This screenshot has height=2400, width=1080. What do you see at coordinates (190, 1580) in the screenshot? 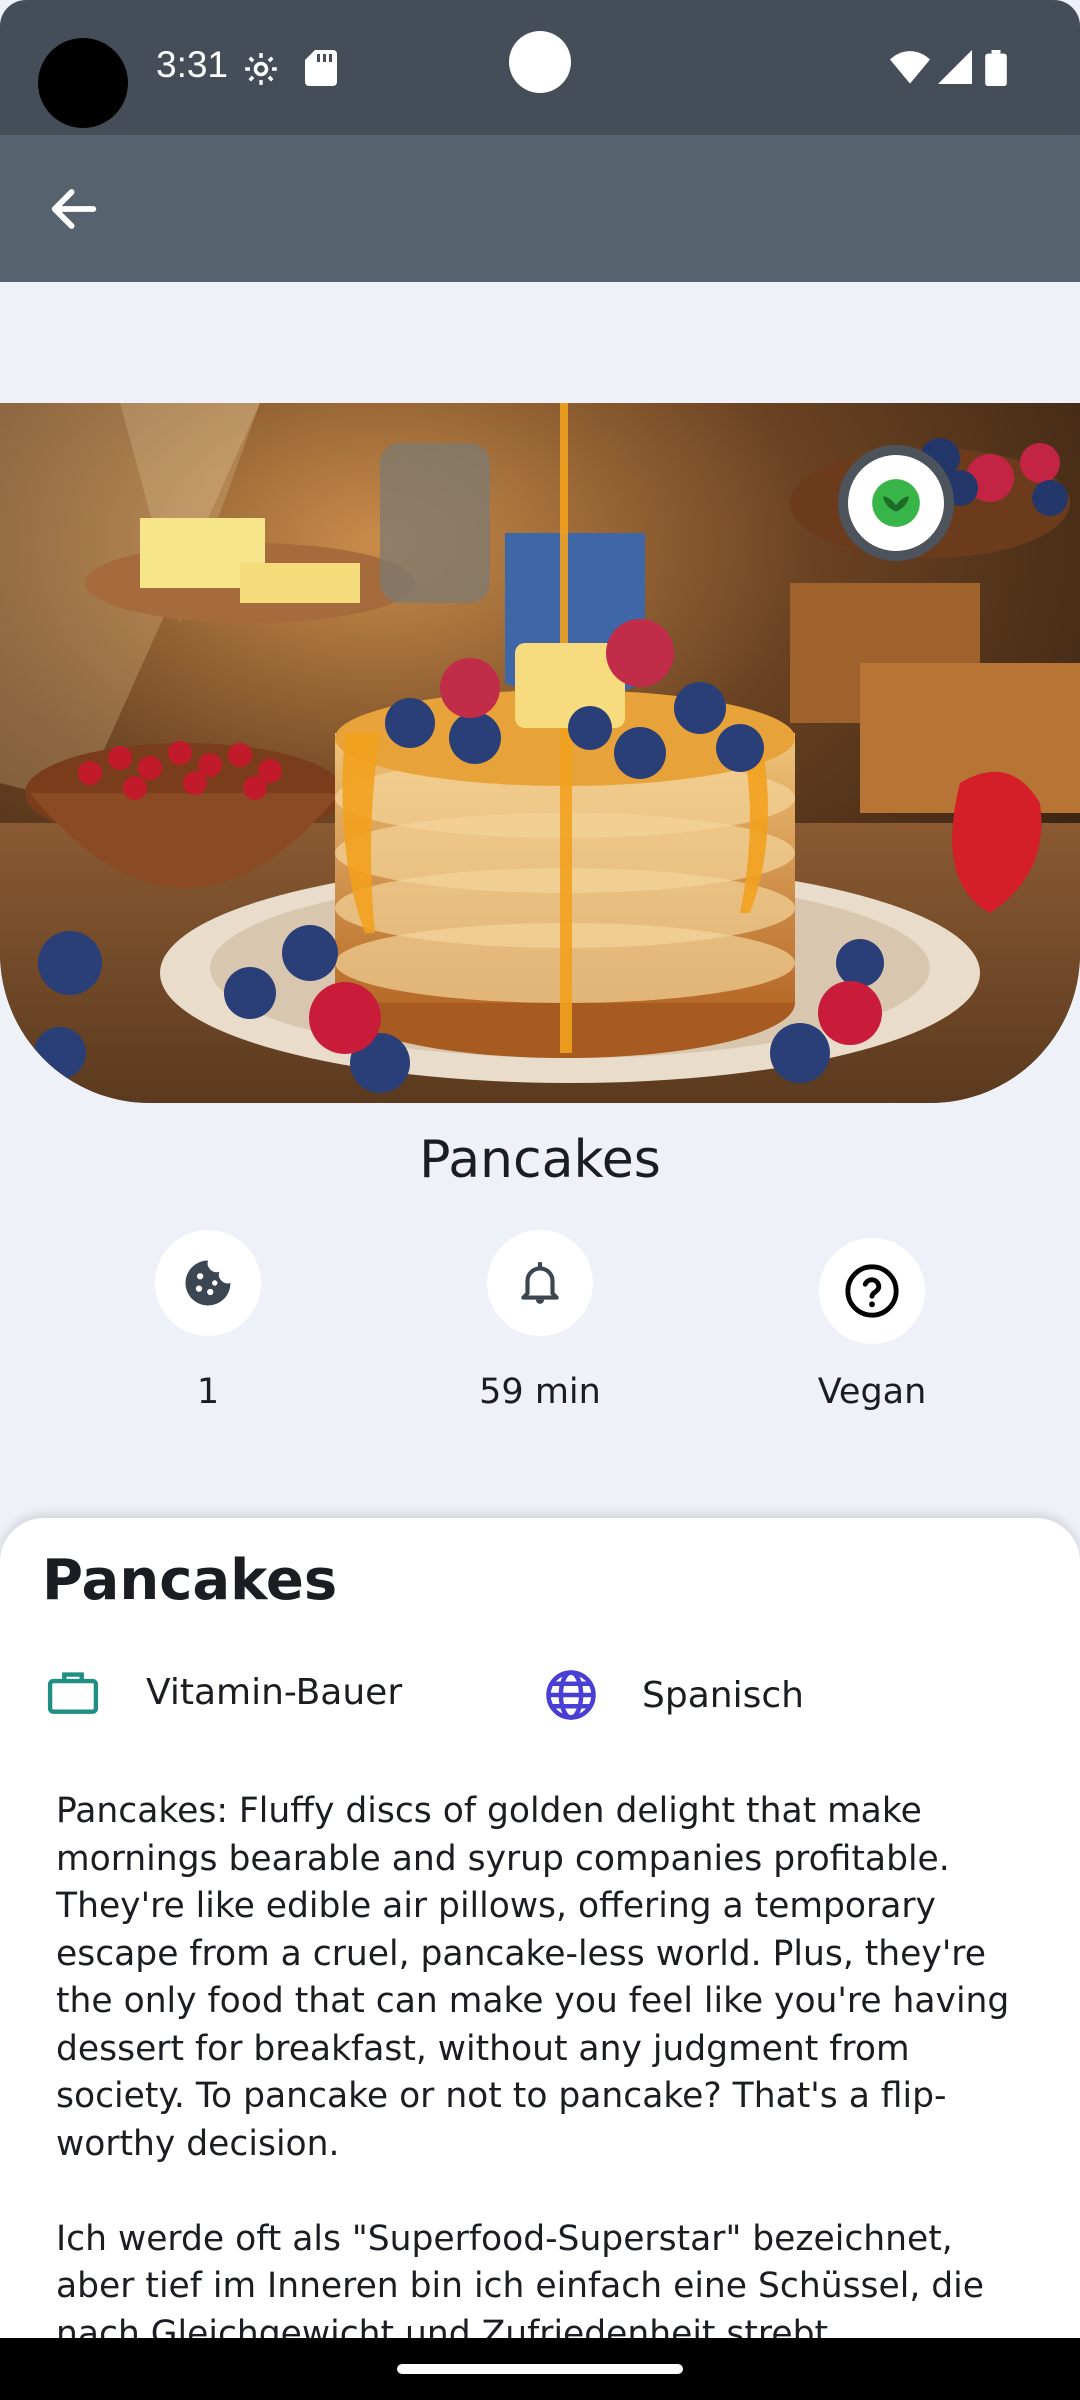
I see `sheet-title: Pancakes` at bounding box center [190, 1580].